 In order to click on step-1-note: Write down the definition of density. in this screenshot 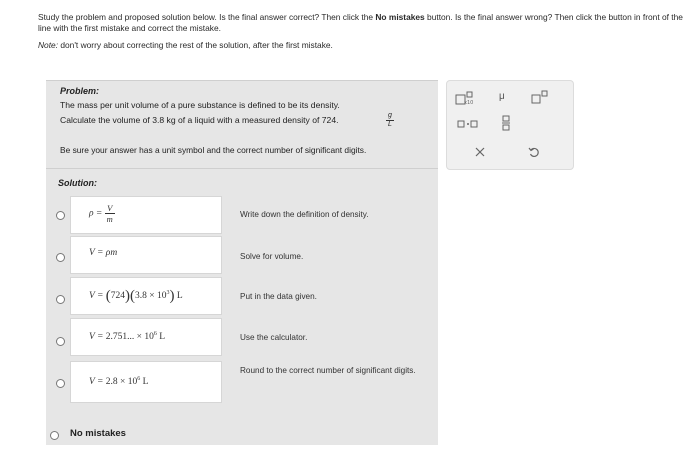, I will do `click(304, 214)`.